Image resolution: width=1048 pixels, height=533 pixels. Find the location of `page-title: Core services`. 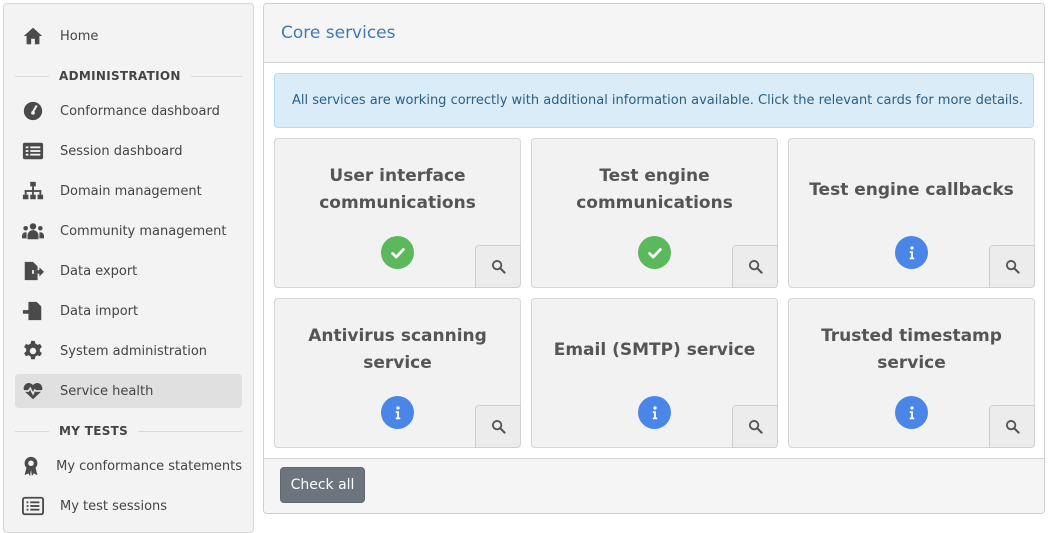

page-title: Core services is located at coordinates (338, 33).